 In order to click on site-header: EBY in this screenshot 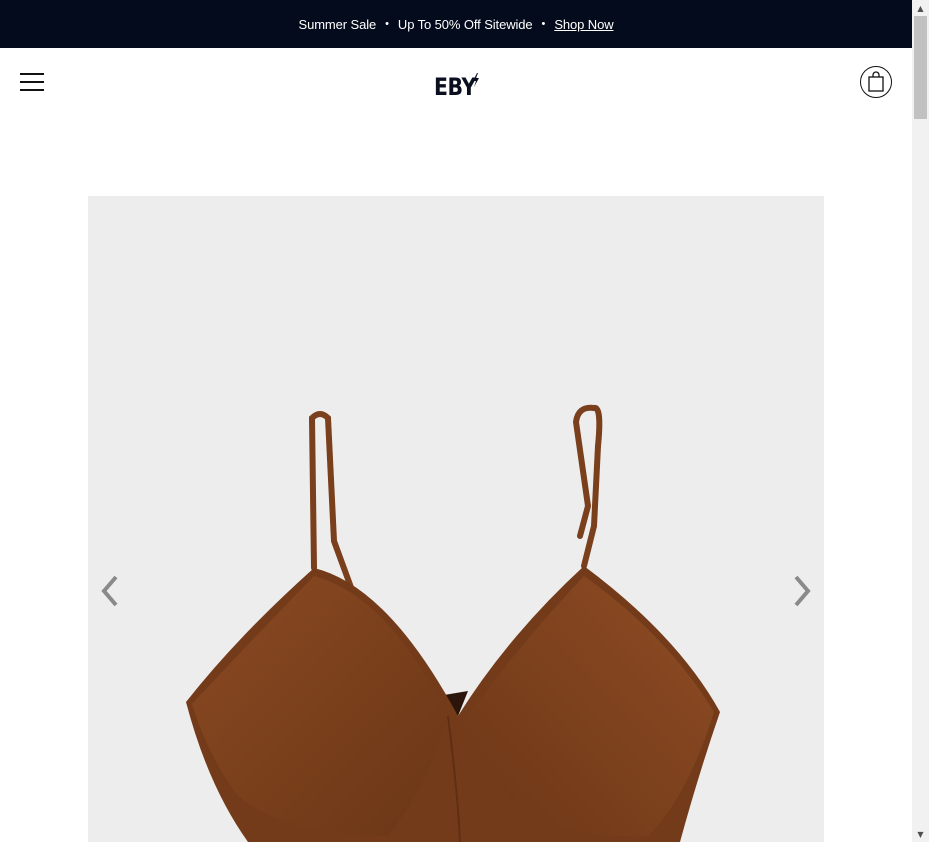, I will do `click(456, 83)`.